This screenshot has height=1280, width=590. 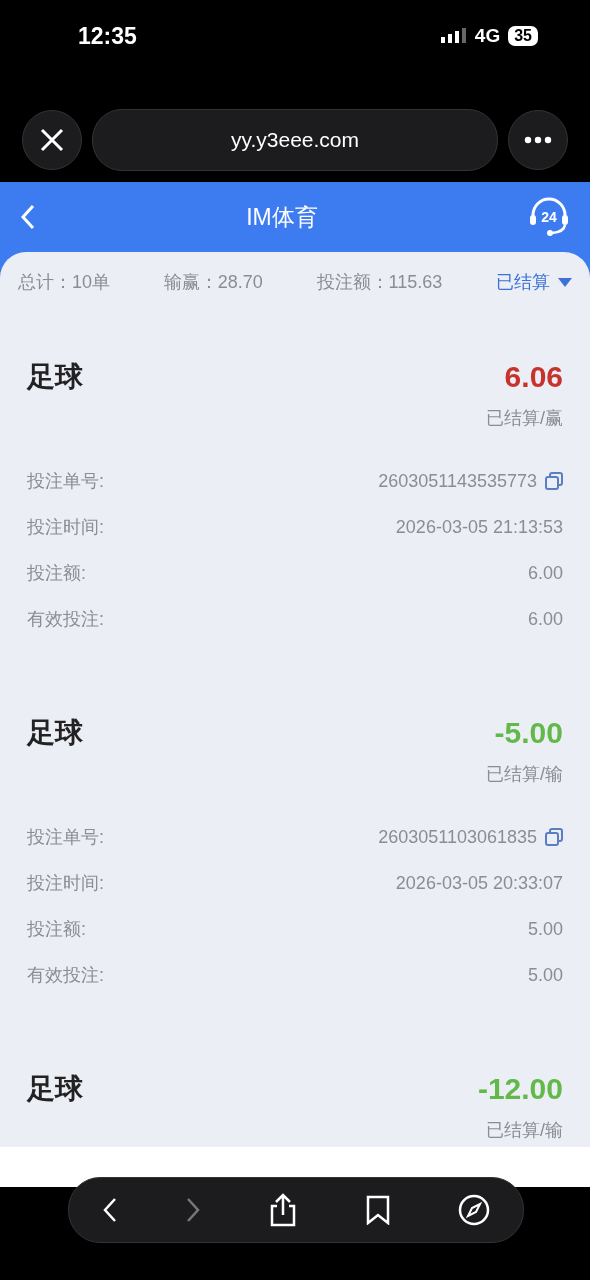 I want to click on page-title: IM体育, so click(x=282, y=217).